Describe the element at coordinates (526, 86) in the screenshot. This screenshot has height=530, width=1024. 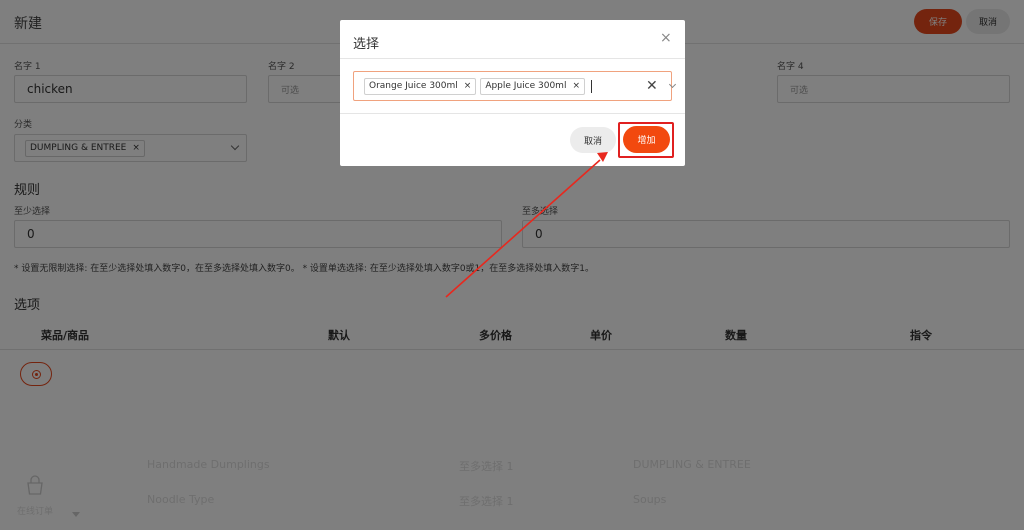
I see `selected-chip-label: Apple Juice 300ml` at that location.